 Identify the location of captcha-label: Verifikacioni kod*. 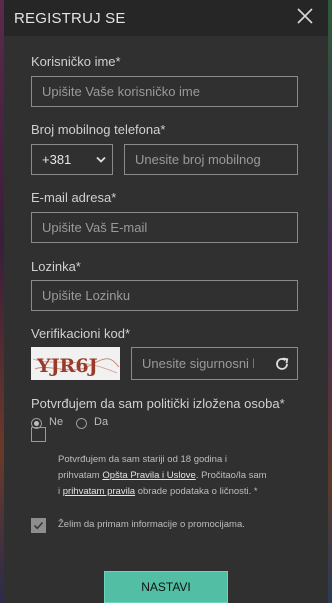
(80, 333).